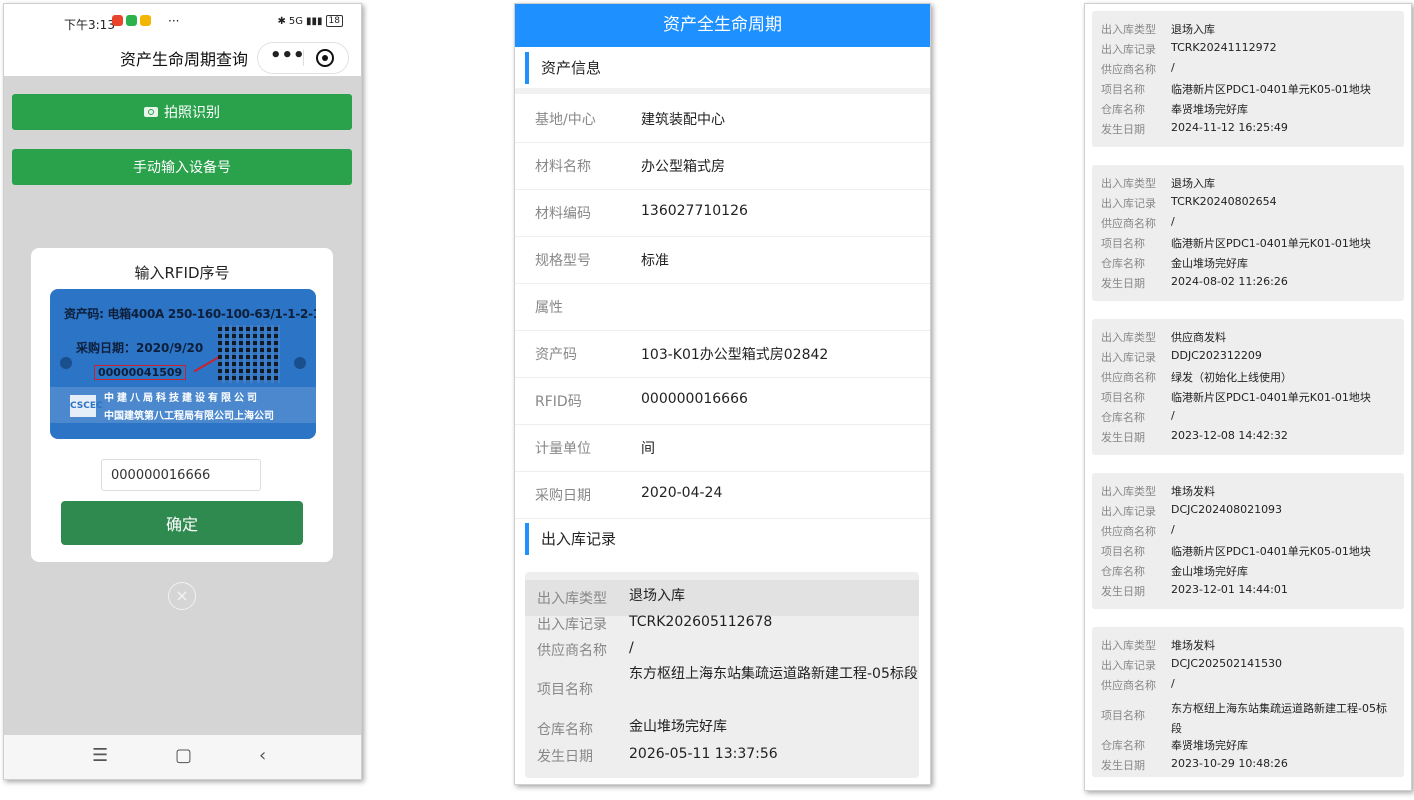 This screenshot has width=1414, height=800. What do you see at coordinates (296, 21) in the screenshot?
I see `signal-label: 5G` at bounding box center [296, 21].